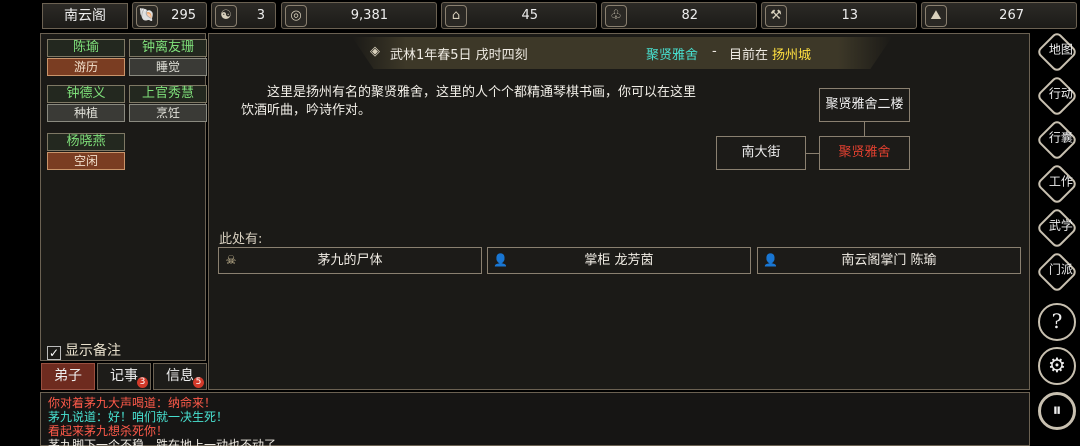 The image size is (1080, 446). Describe the element at coordinates (198, 382) in the screenshot. I see `notification-badge: 5` at that location.